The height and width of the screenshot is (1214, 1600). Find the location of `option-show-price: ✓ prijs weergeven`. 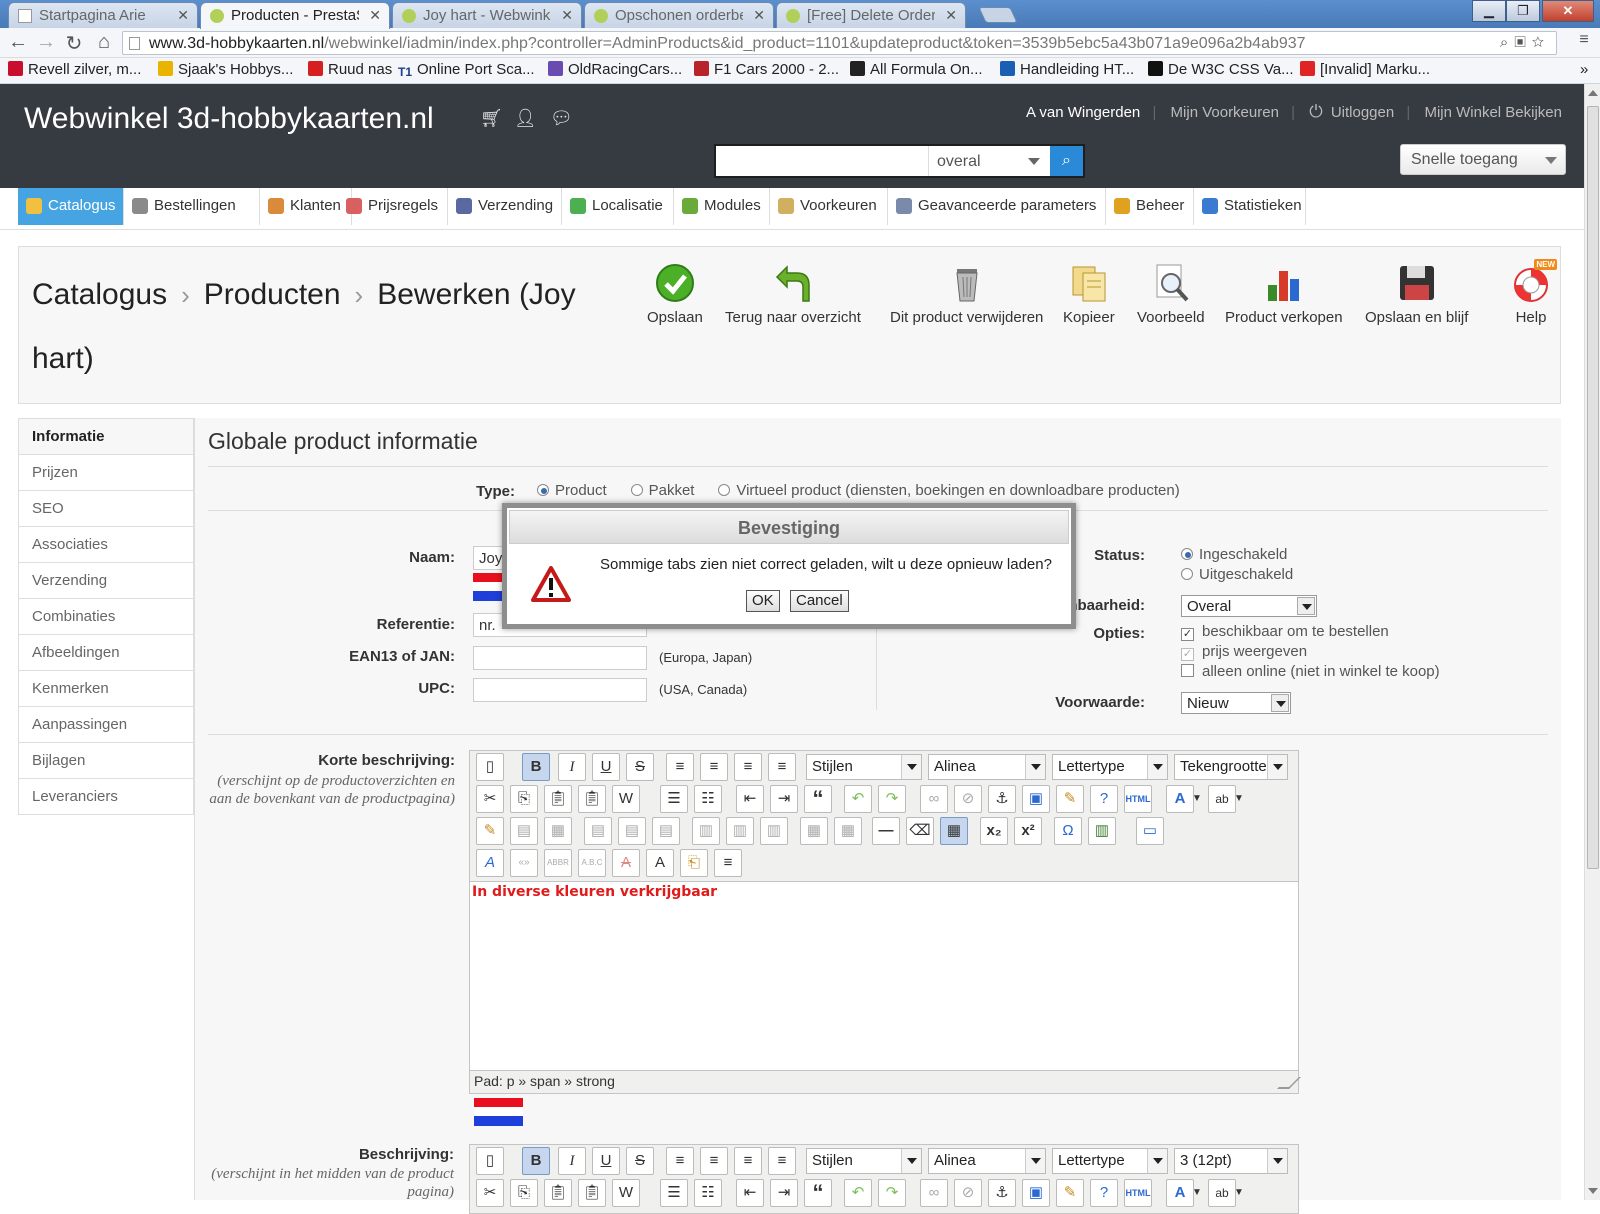

option-show-price: ✓ prijs weergeven is located at coordinates (1244, 652).